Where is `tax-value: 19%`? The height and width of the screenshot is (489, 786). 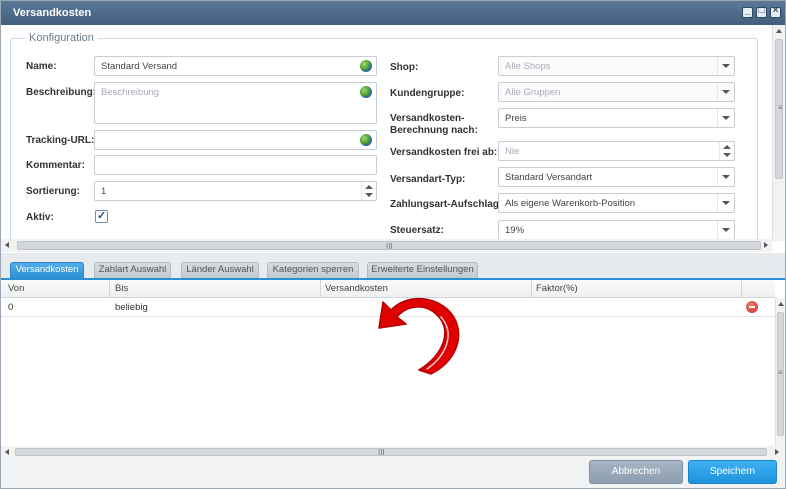
tax-value: 19% is located at coordinates (515, 230).